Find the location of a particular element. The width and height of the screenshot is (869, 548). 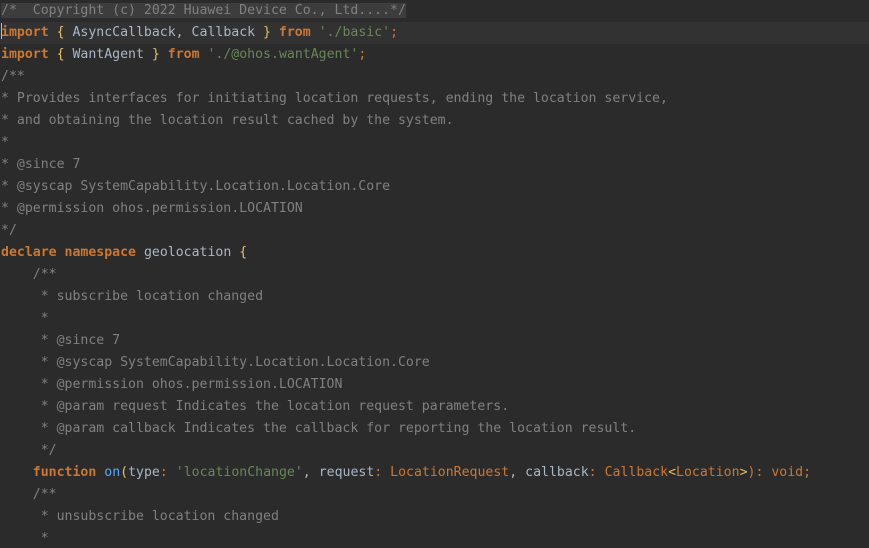

namespace-name: geolocation is located at coordinates (187, 252).